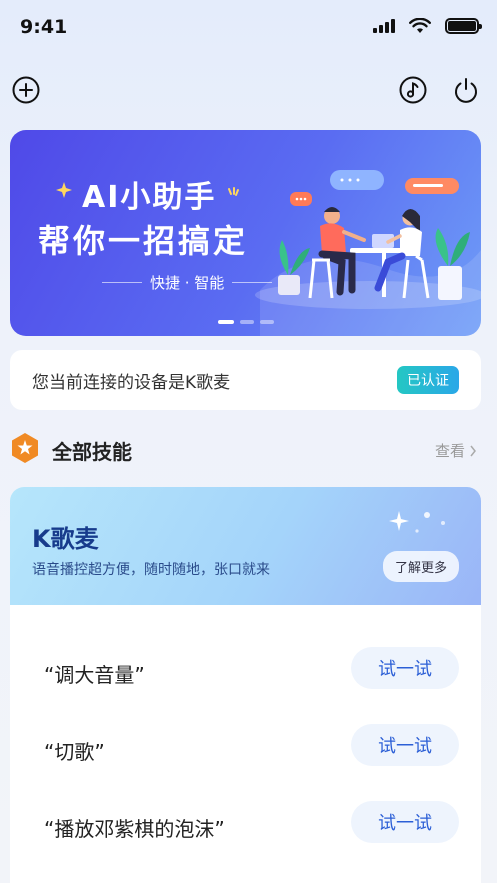  Describe the element at coordinates (473, 450) in the screenshot. I see `chevron-right-icon` at that location.